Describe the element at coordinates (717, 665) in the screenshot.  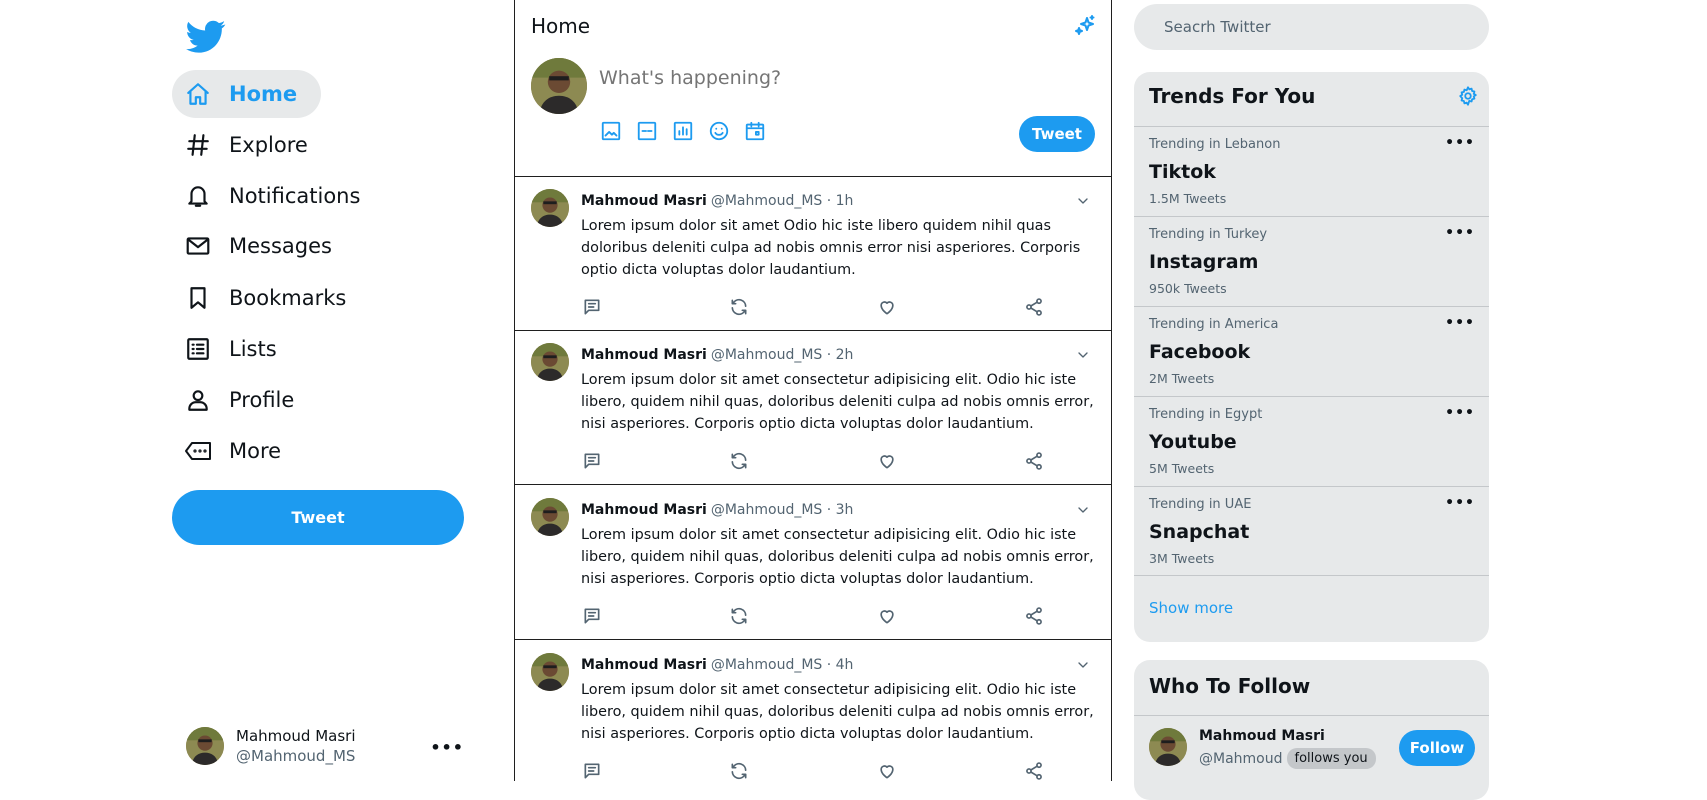
I see `tweet-header: Mahmoud Masri @Mahmoud_MS · 4h` at that location.